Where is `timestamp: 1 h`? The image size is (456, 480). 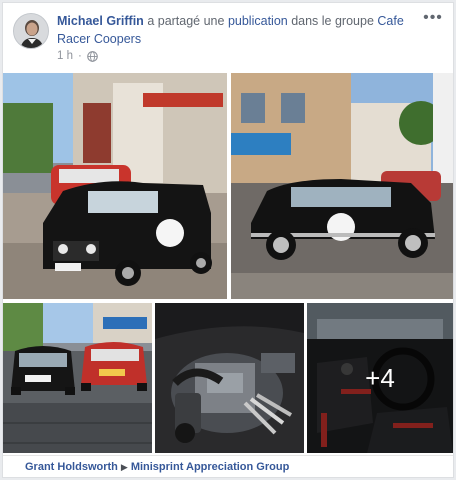 timestamp: 1 h is located at coordinates (65, 56).